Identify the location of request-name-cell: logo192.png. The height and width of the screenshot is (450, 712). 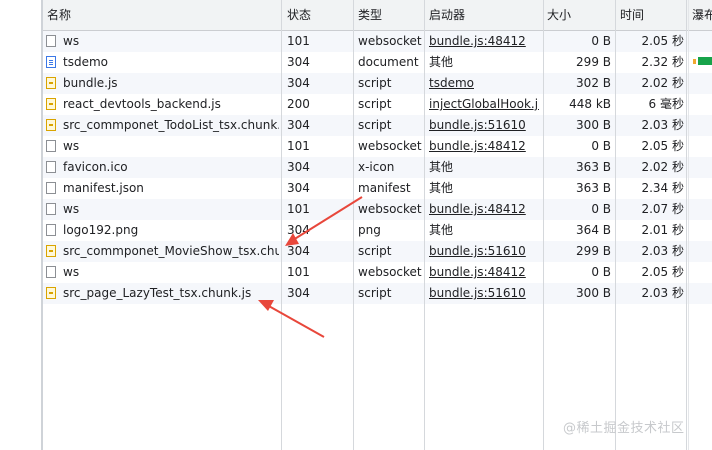
(162, 230).